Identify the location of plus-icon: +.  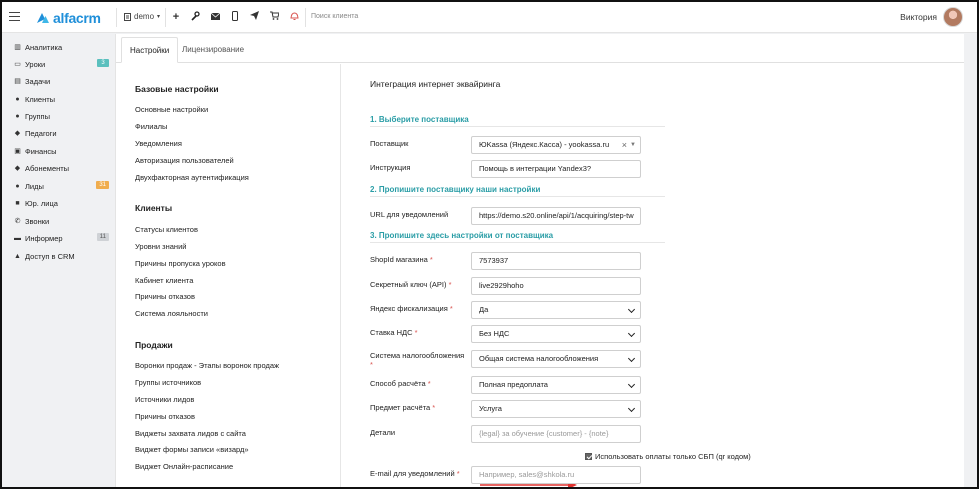
(176, 17).